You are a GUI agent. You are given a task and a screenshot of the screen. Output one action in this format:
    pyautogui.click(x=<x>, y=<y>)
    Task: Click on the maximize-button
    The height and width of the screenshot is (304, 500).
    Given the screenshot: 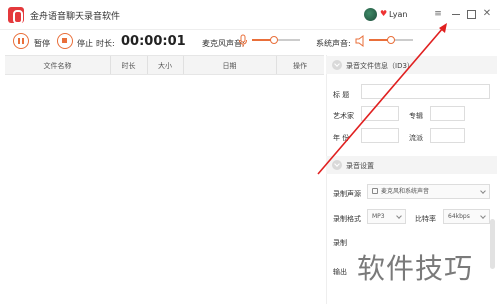 What is the action you would take?
    pyautogui.click(x=471, y=14)
    